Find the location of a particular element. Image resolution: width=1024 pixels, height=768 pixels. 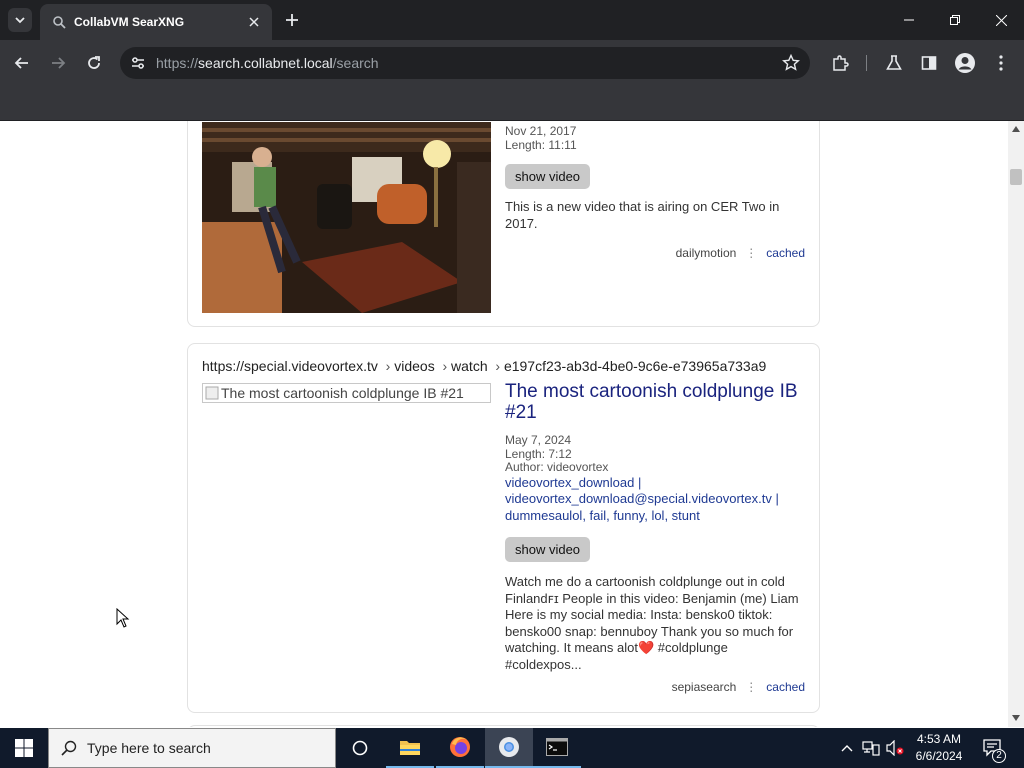

minimize-icon is located at coordinates (909, 20).